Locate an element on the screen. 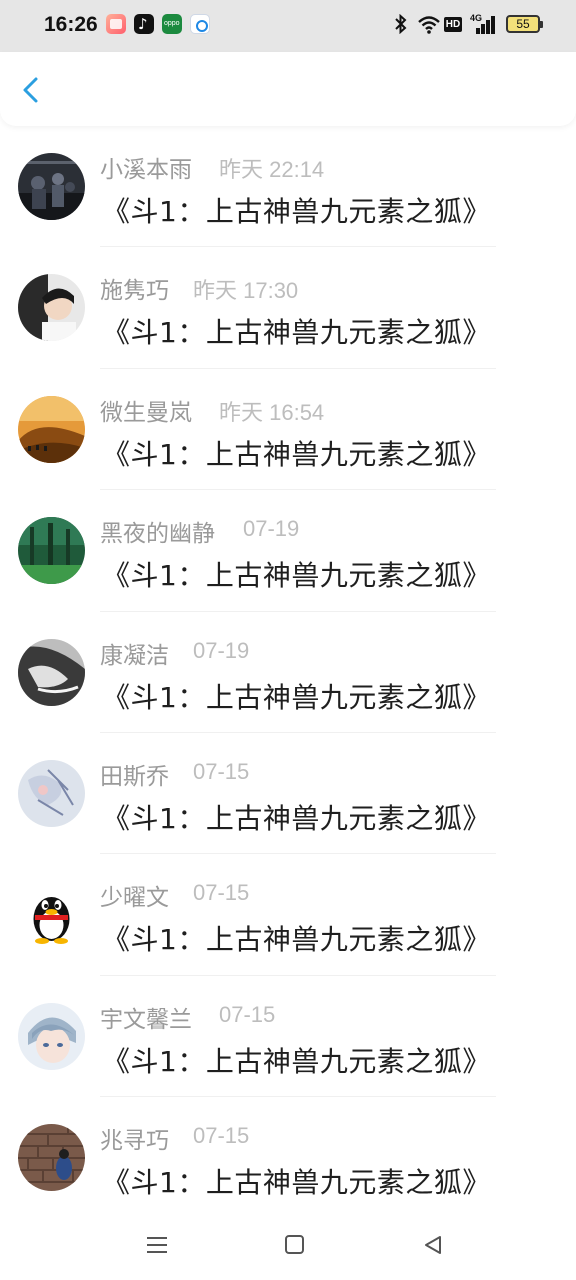 This screenshot has height=1280, width=576. back-triangle-icon is located at coordinates (433, 1245).